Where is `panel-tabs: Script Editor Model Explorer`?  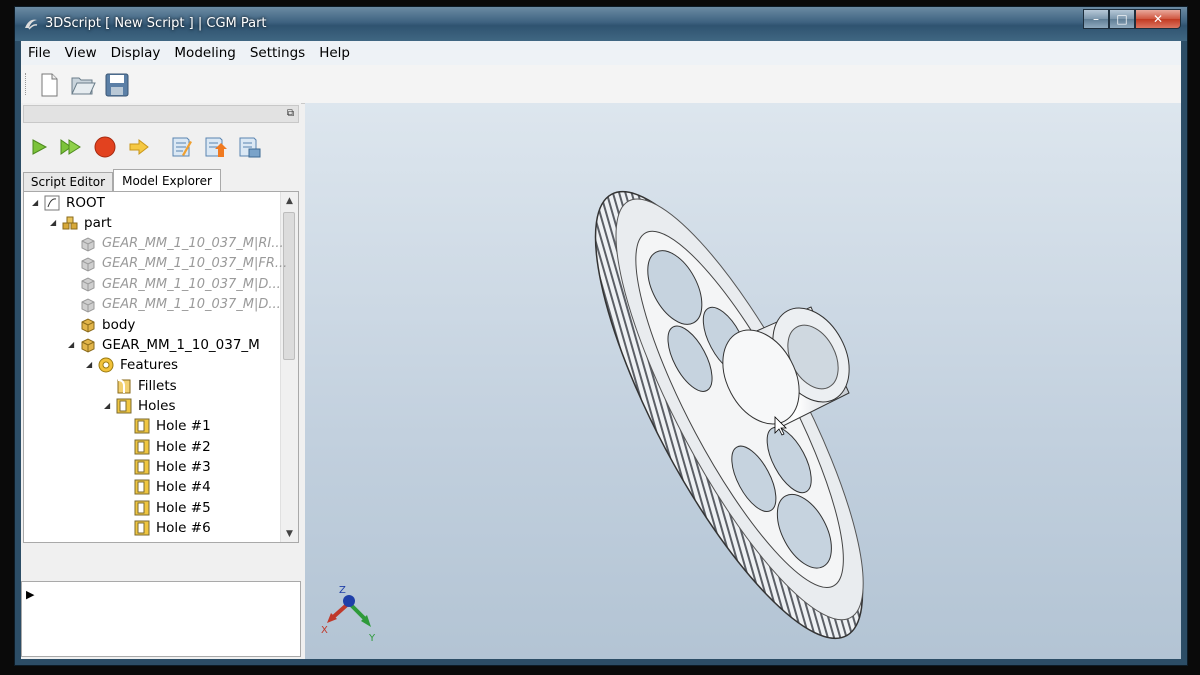 panel-tabs: Script Editor Model Explorer is located at coordinates (161, 180).